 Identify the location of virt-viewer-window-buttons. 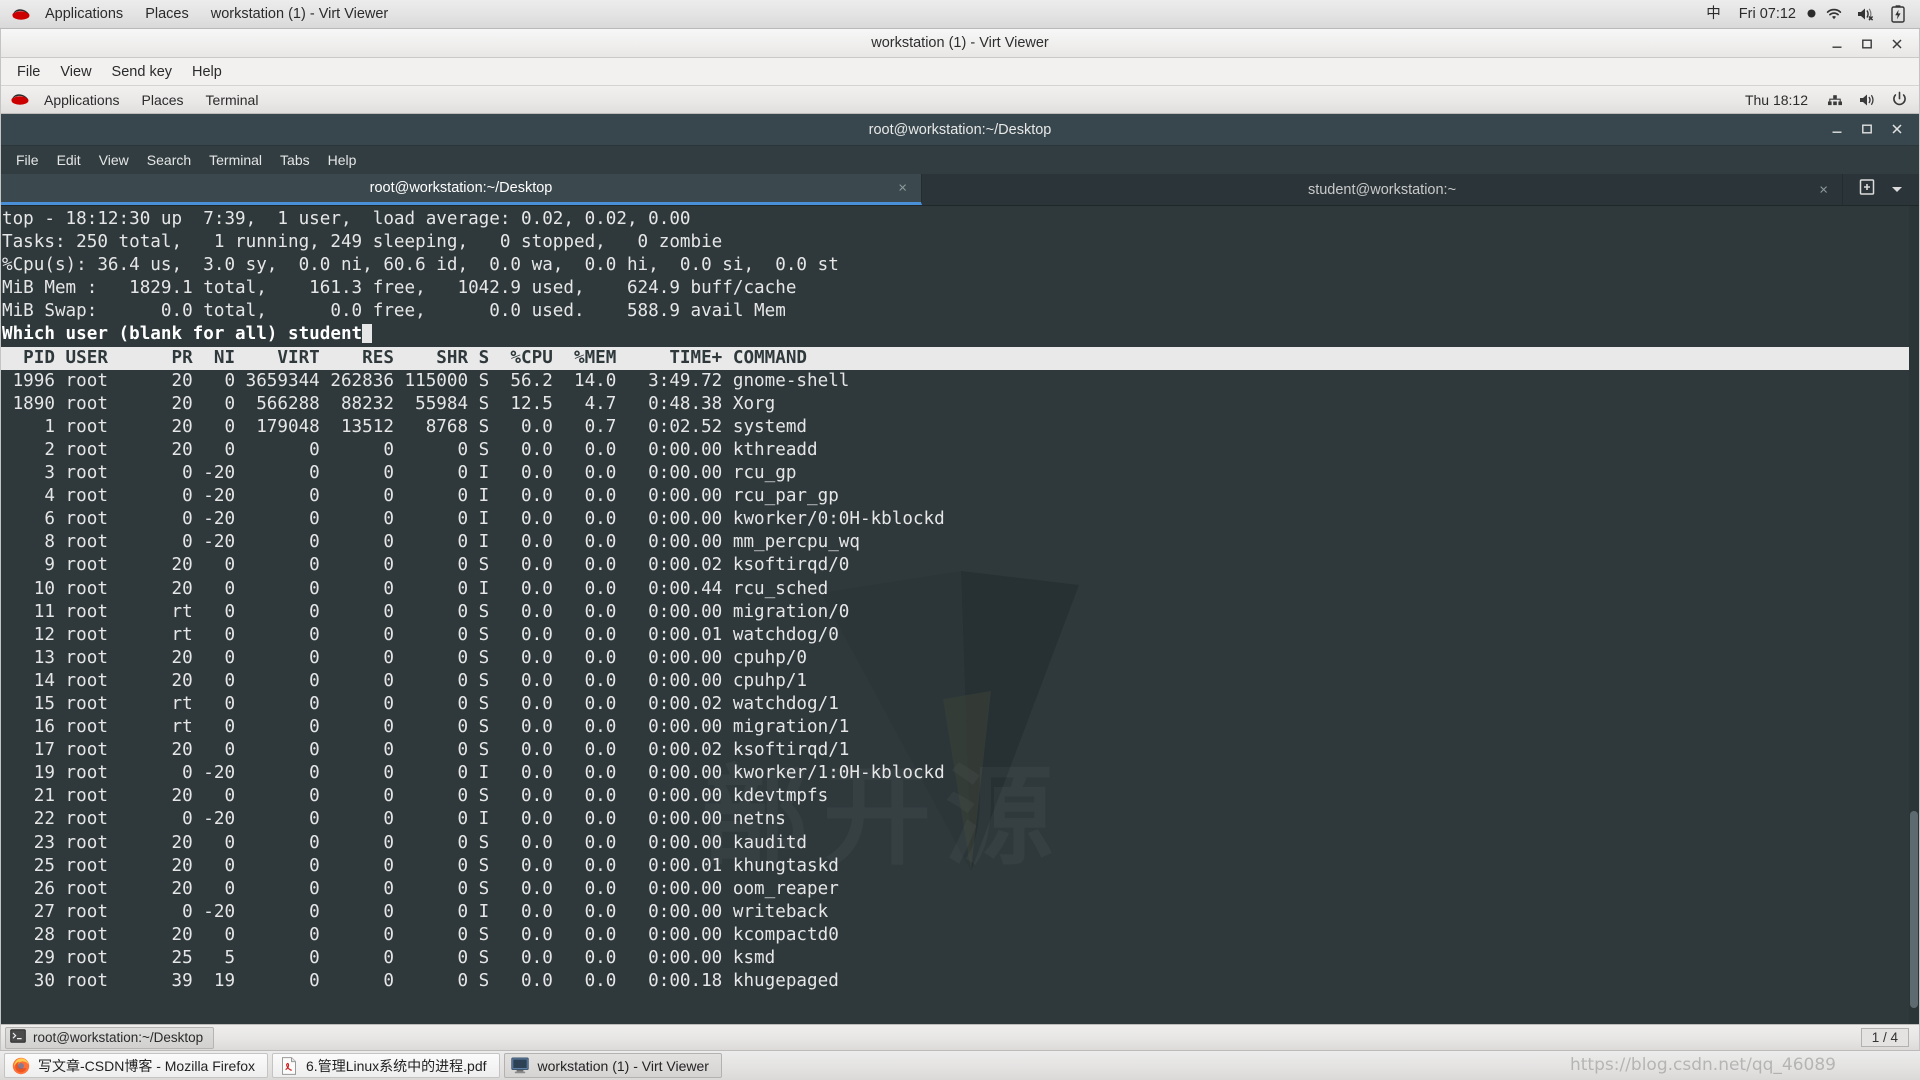
(1867, 43).